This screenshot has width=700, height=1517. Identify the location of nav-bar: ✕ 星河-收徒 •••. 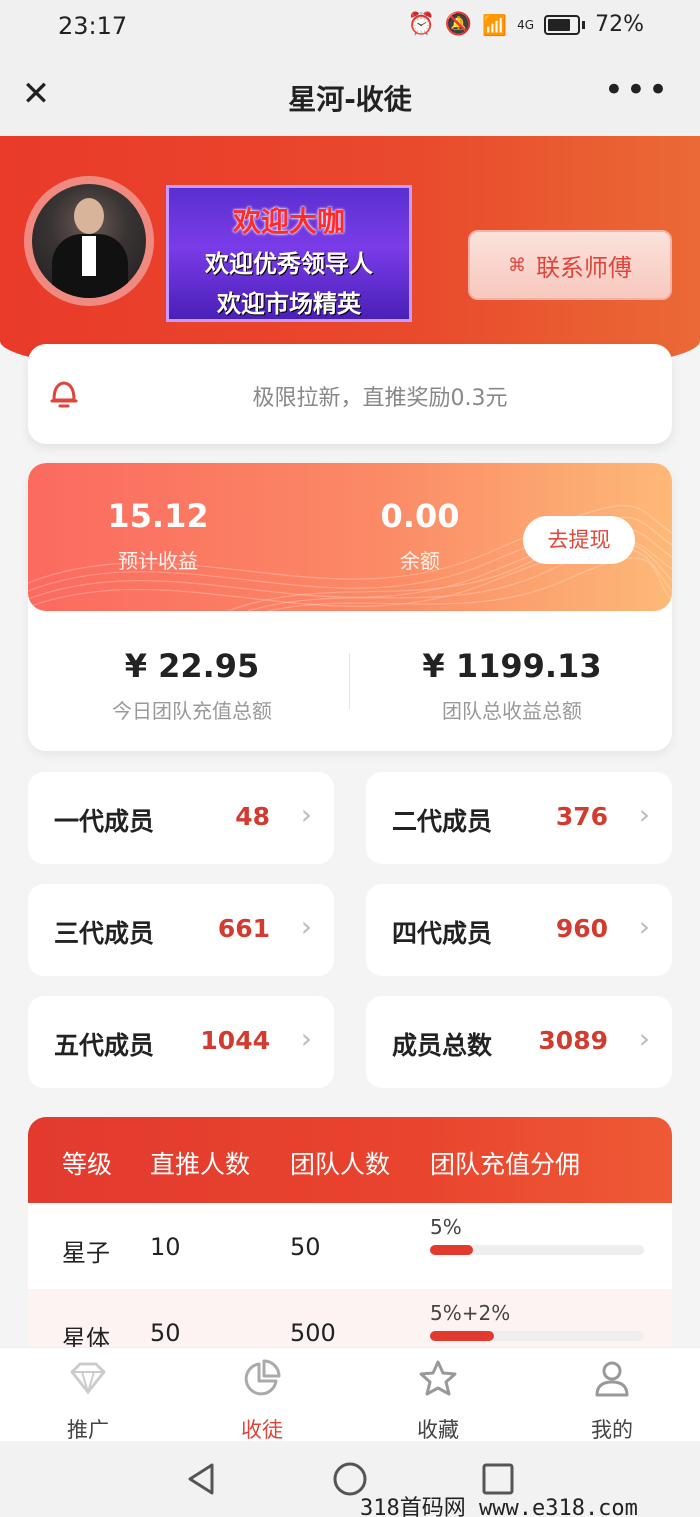
(350, 96).